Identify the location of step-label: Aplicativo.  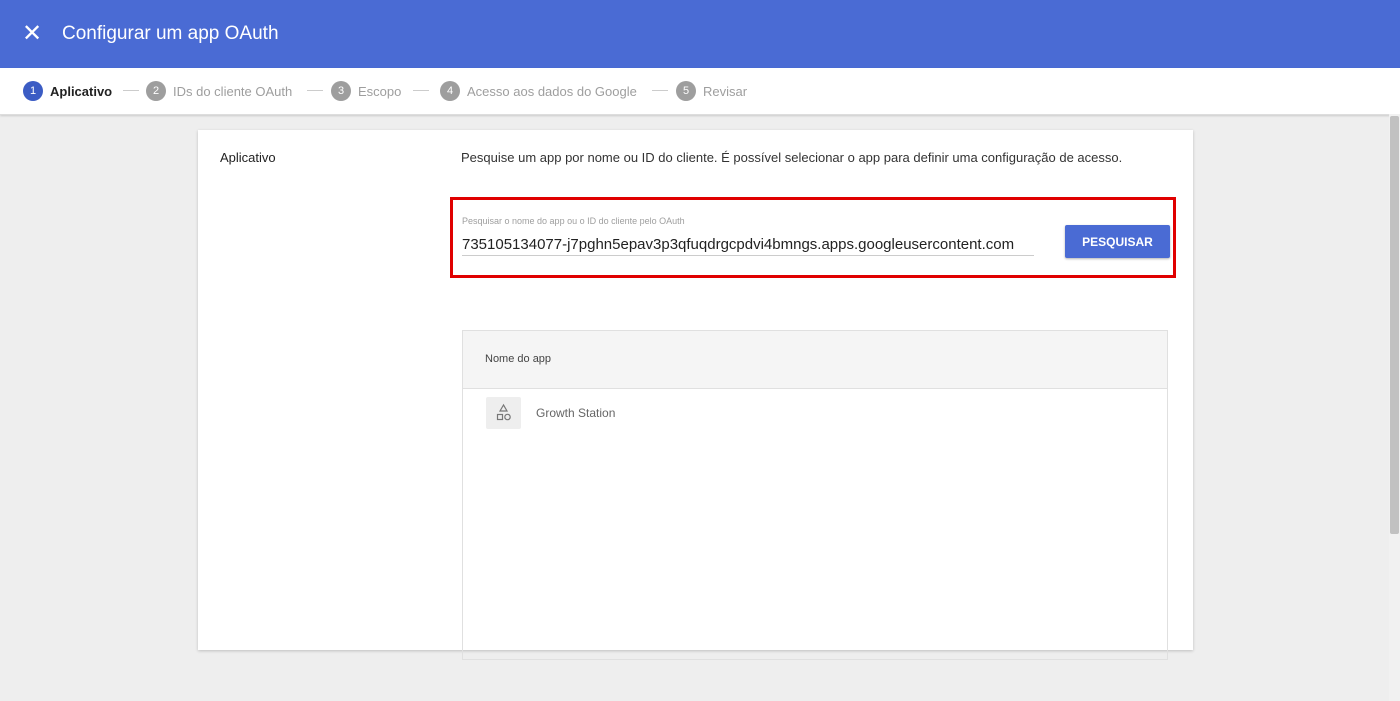
(81, 91).